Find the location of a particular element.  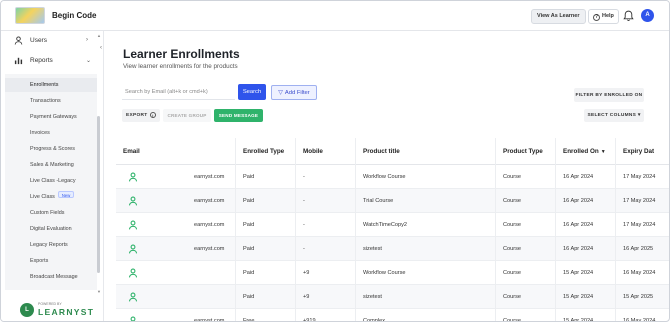

view-as-learner-button: View As Learner is located at coordinates (558, 16).